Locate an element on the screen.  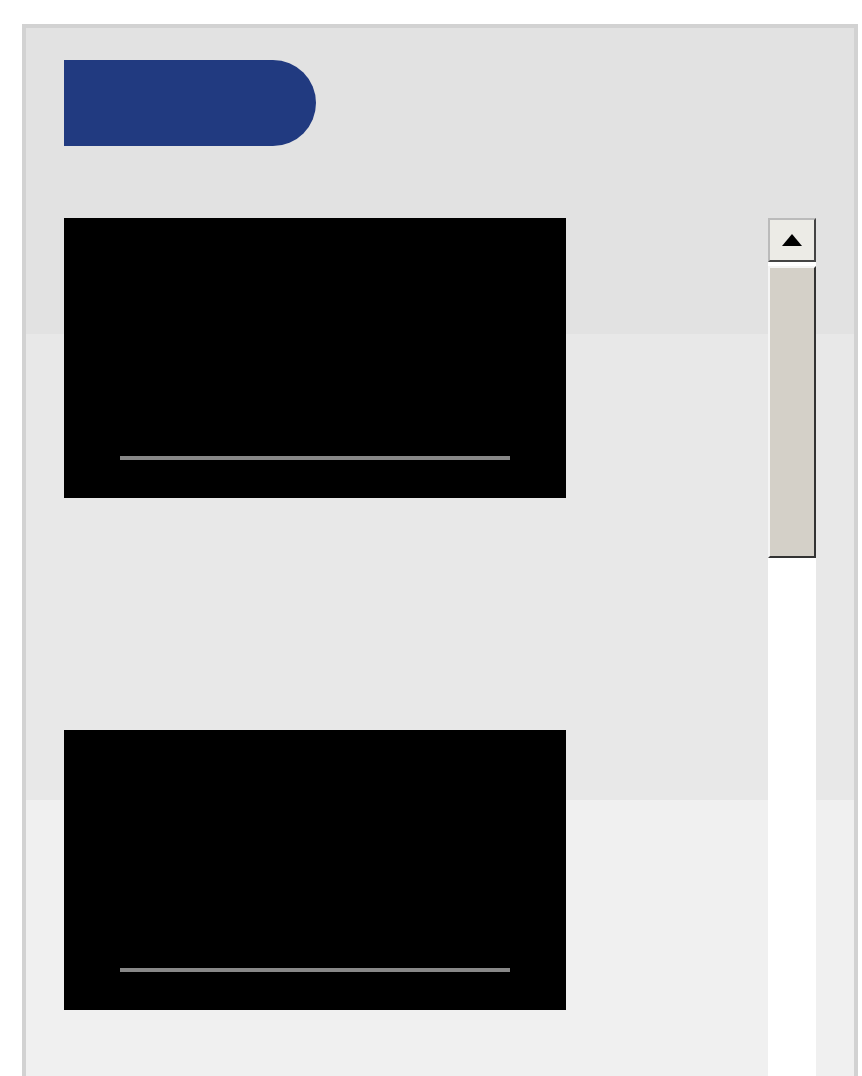
scroll-up-button is located at coordinates (792, 240).